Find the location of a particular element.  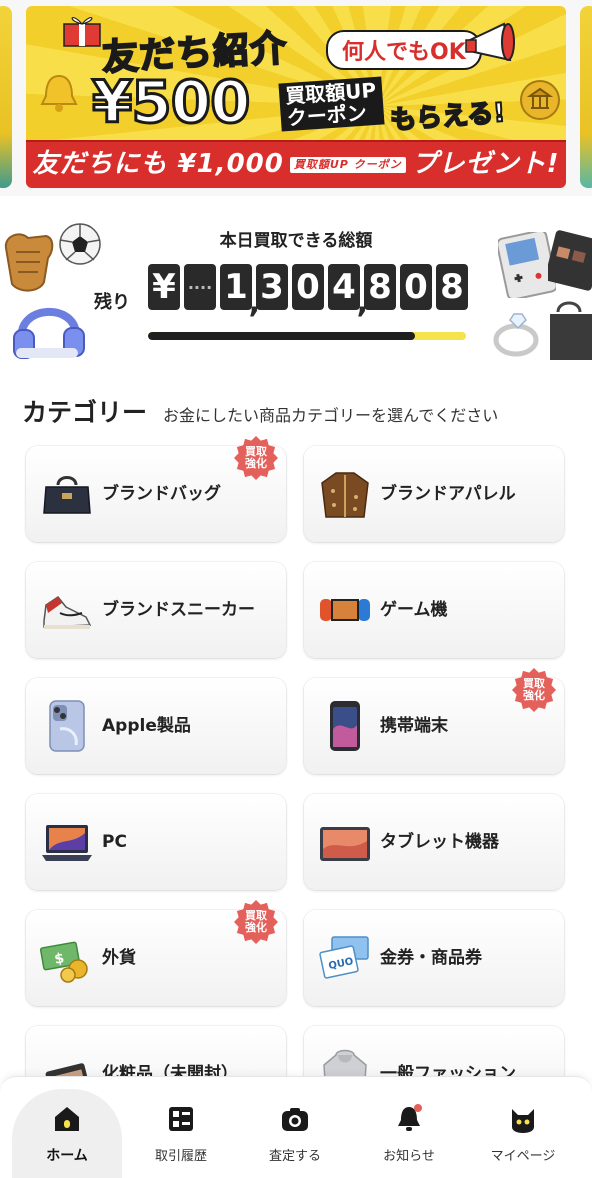

laptop-icon is located at coordinates (67, 842).